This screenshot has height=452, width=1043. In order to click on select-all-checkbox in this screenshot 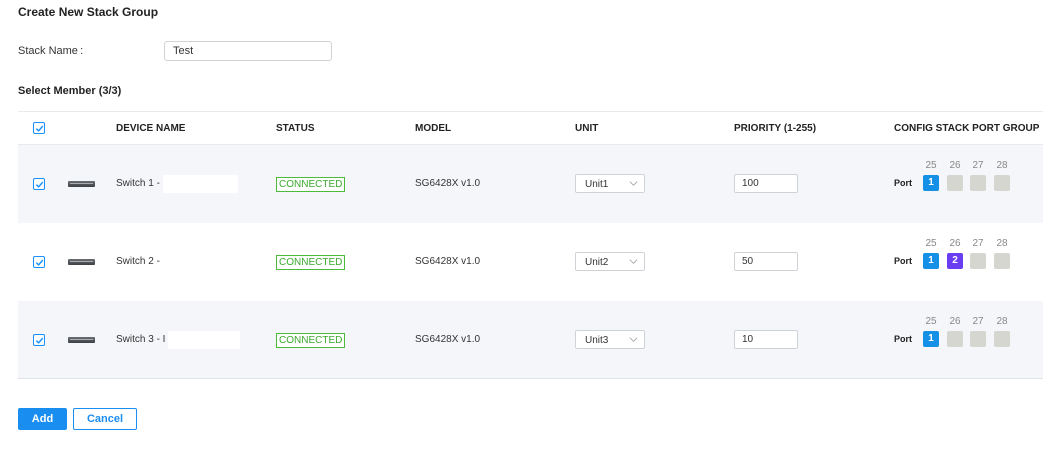, I will do `click(39, 128)`.